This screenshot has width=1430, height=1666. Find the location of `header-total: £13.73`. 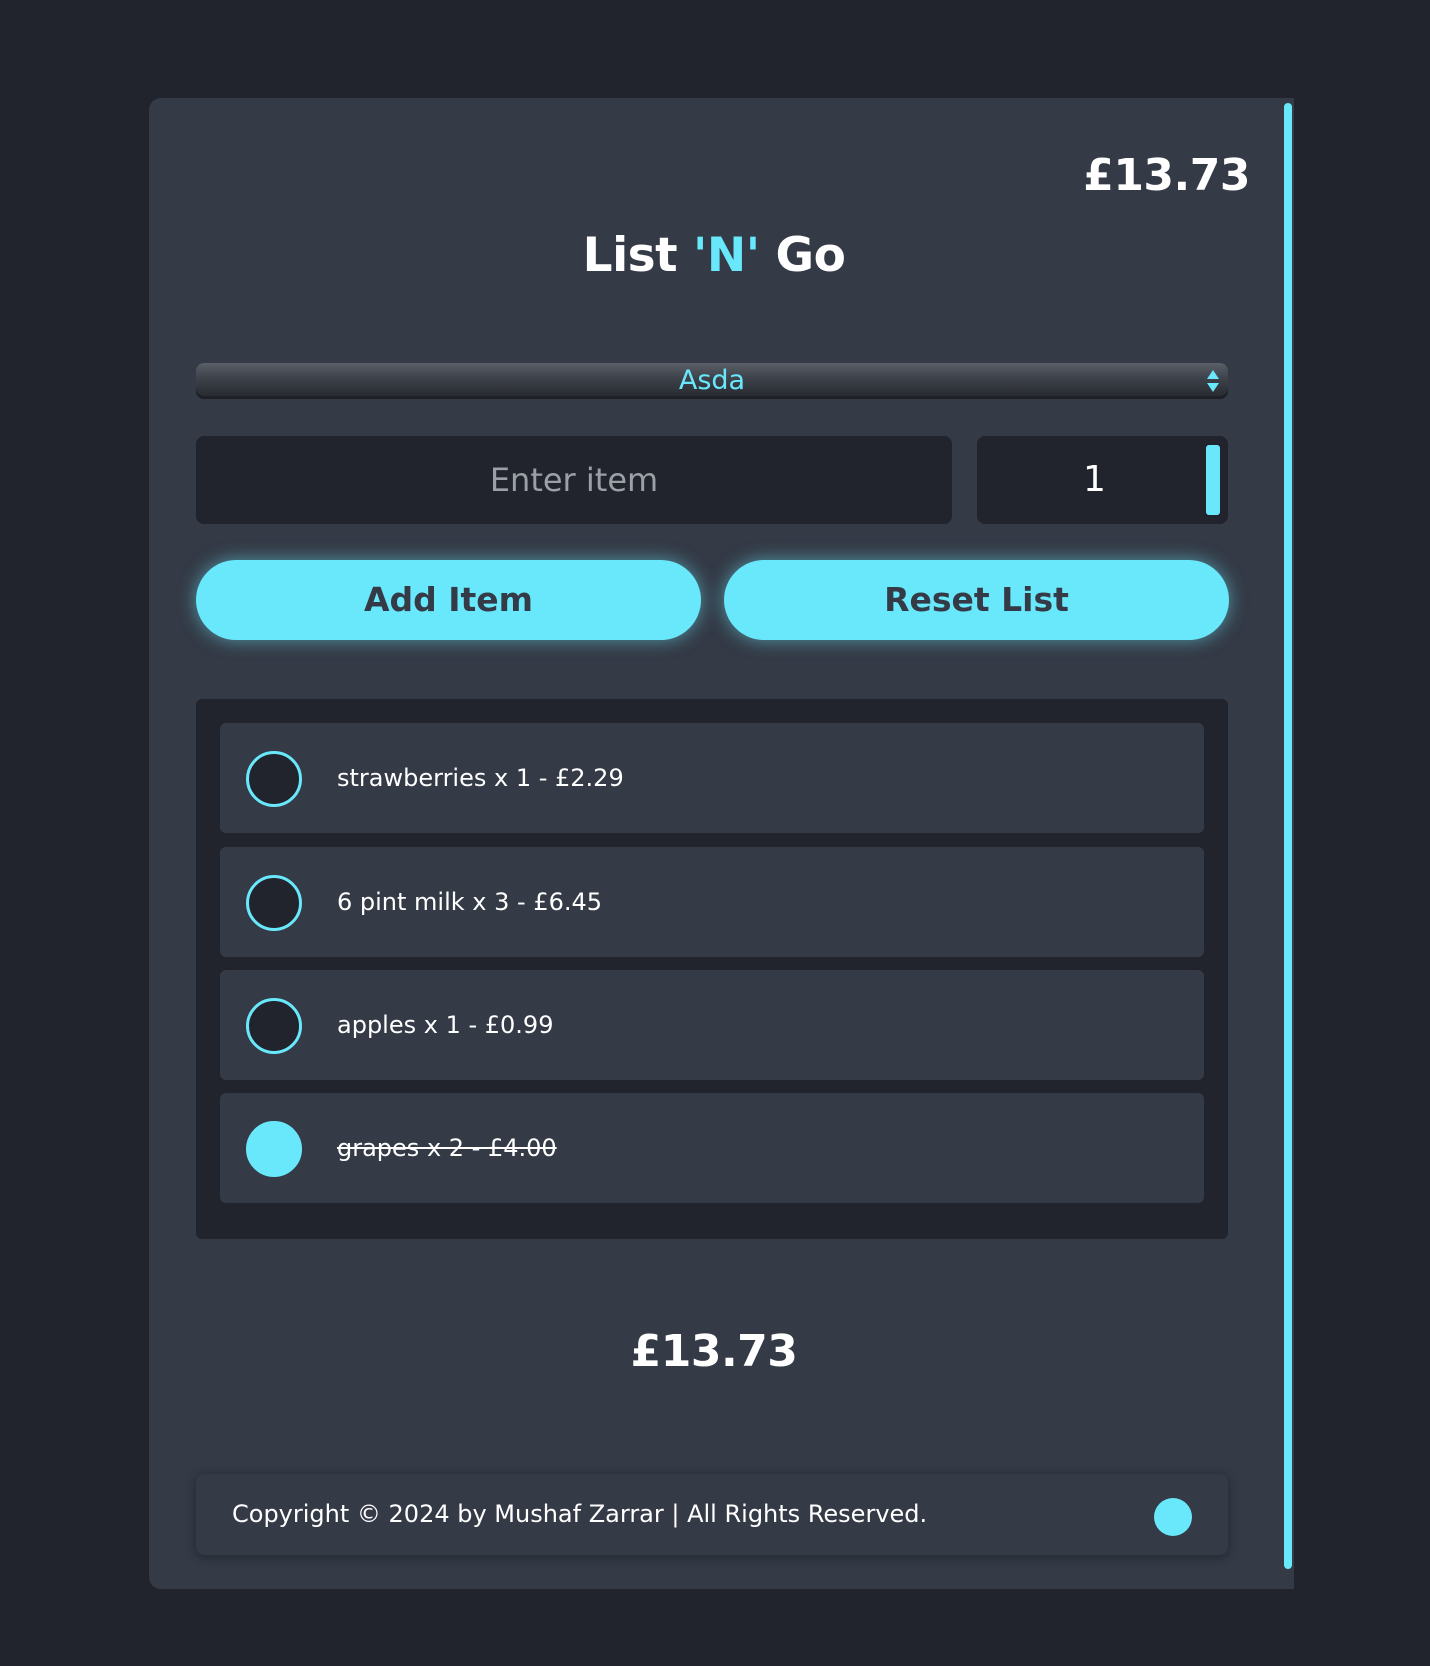

header-total: £13.73 is located at coordinates (1166, 175).